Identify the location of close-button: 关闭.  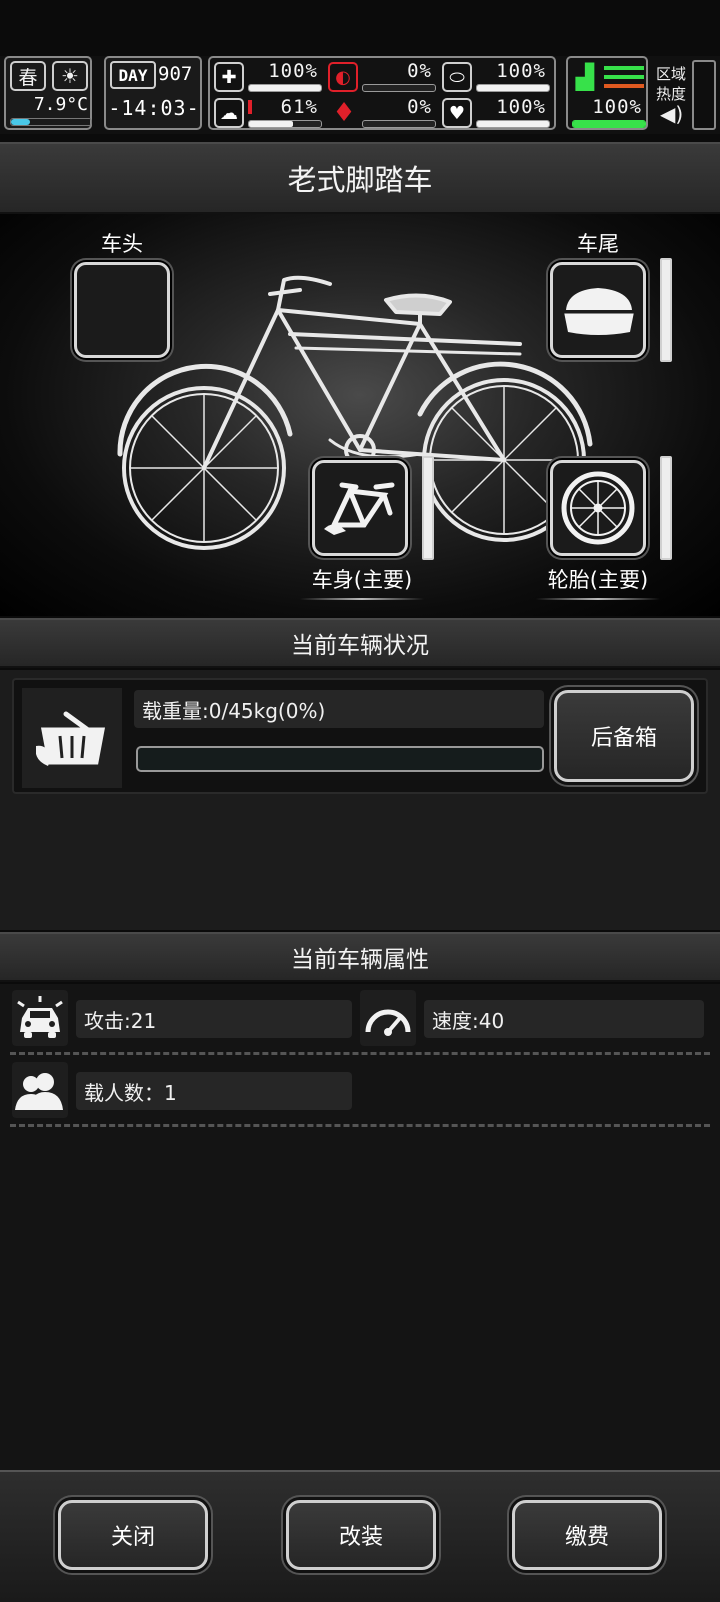
(133, 1535).